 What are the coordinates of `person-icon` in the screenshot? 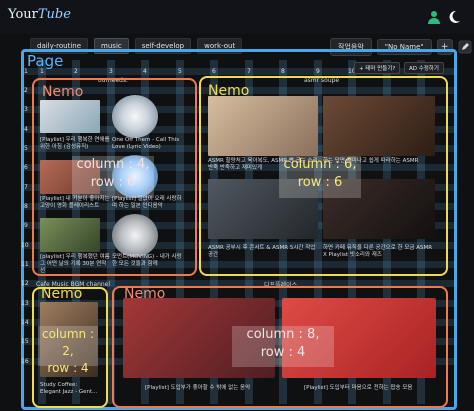 It's located at (434, 17).